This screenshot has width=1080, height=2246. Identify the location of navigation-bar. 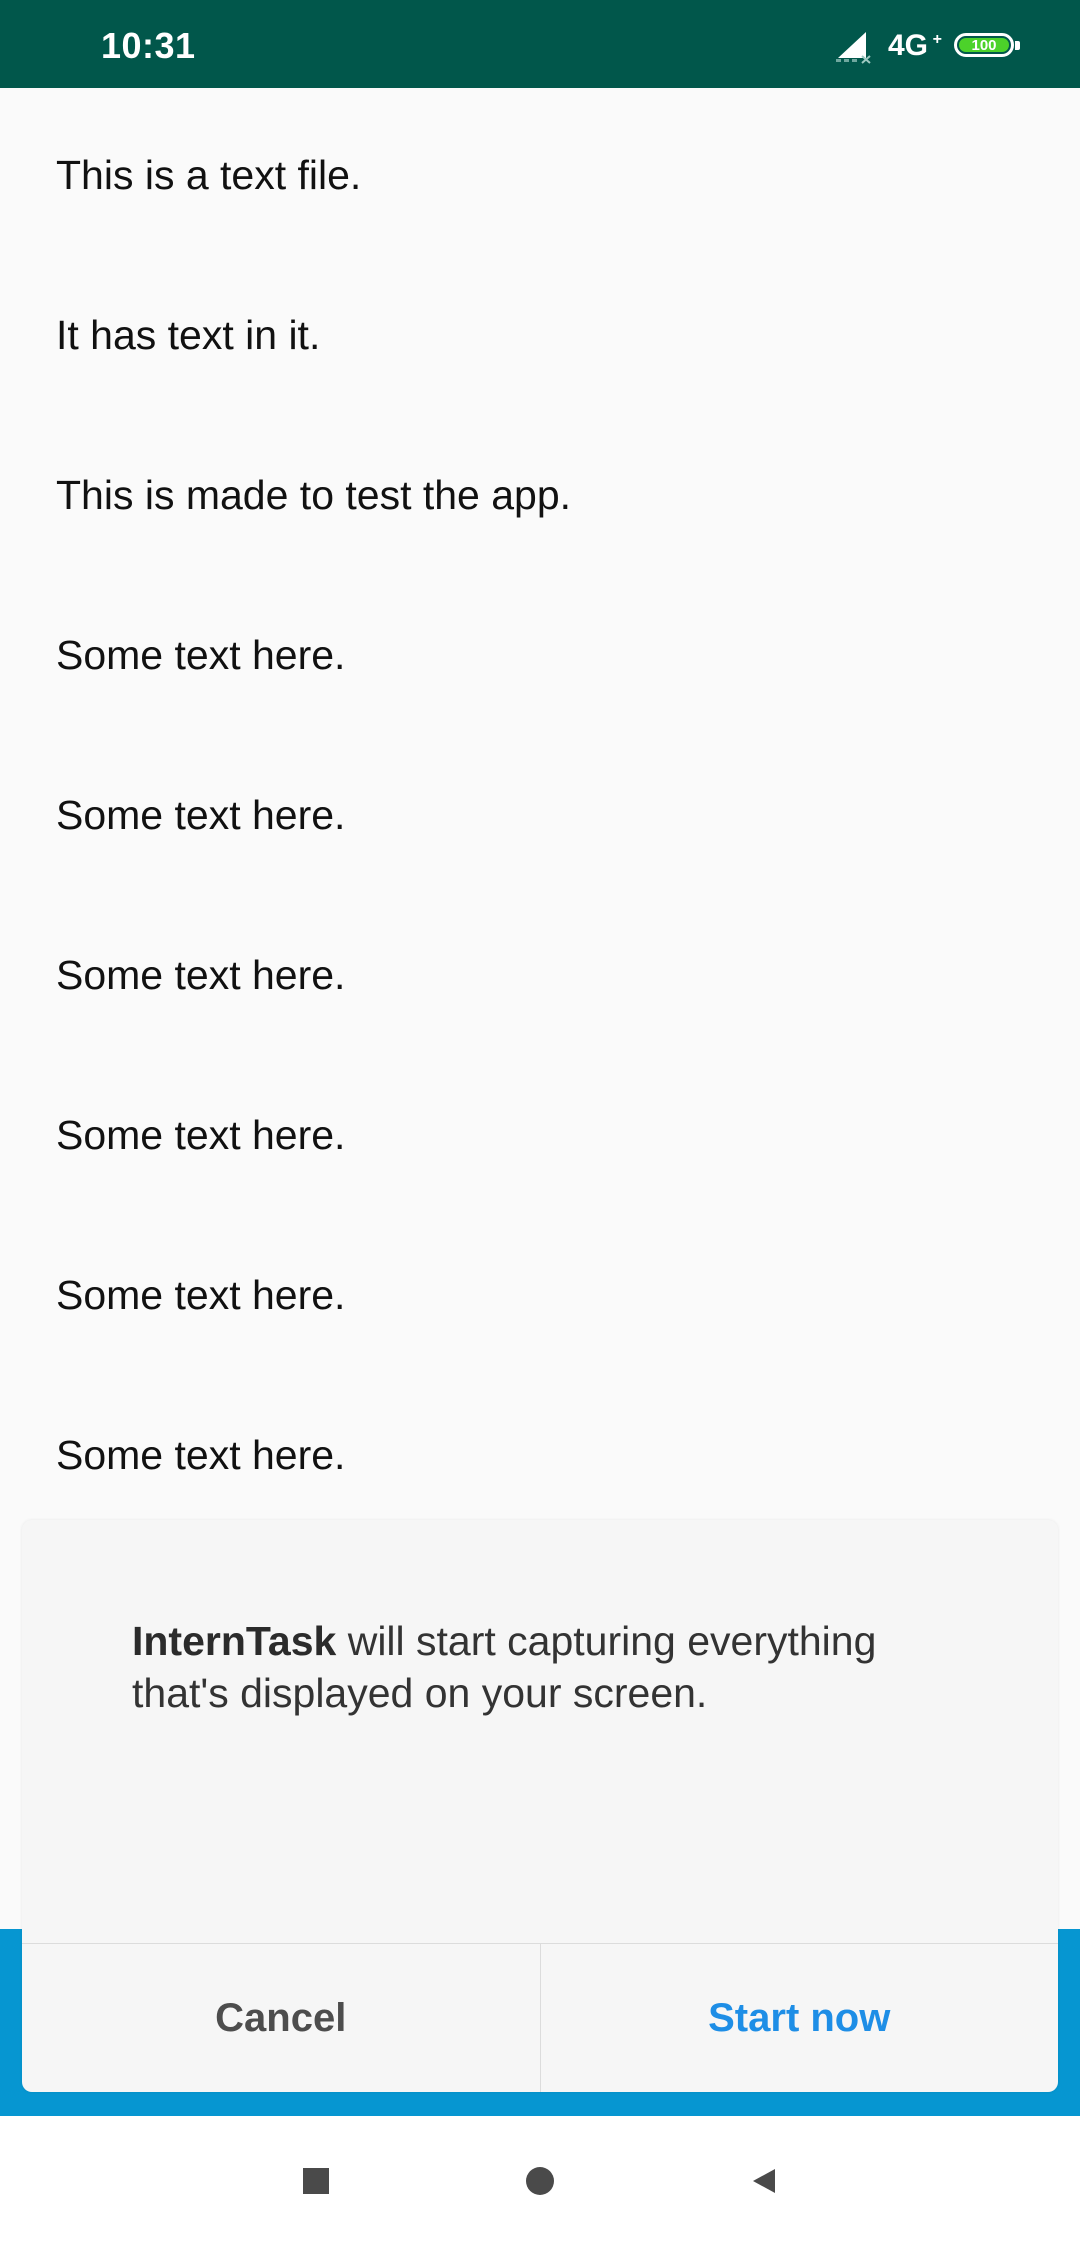
(540, 2181).